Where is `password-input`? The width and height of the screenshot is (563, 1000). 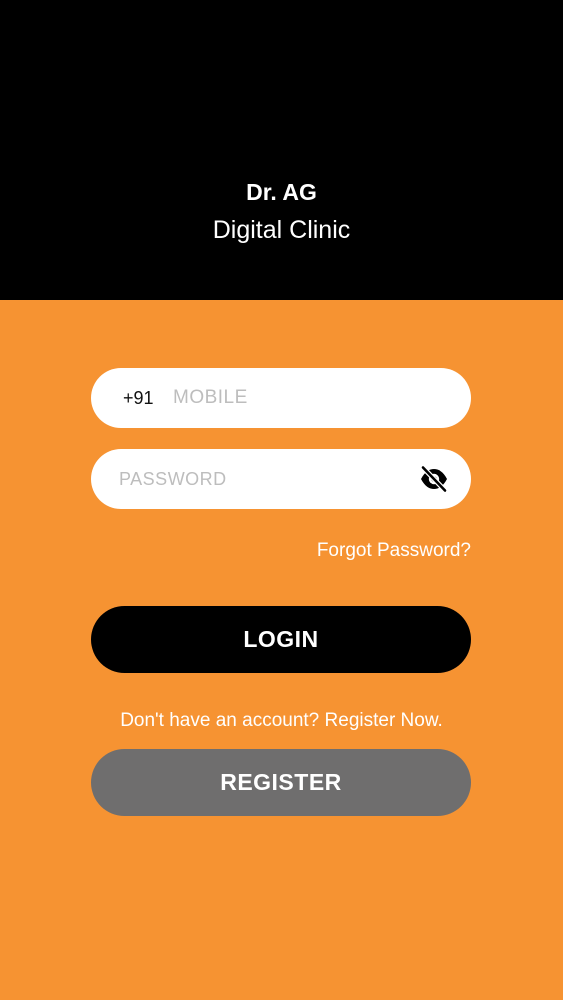 password-input is located at coordinates (264, 479).